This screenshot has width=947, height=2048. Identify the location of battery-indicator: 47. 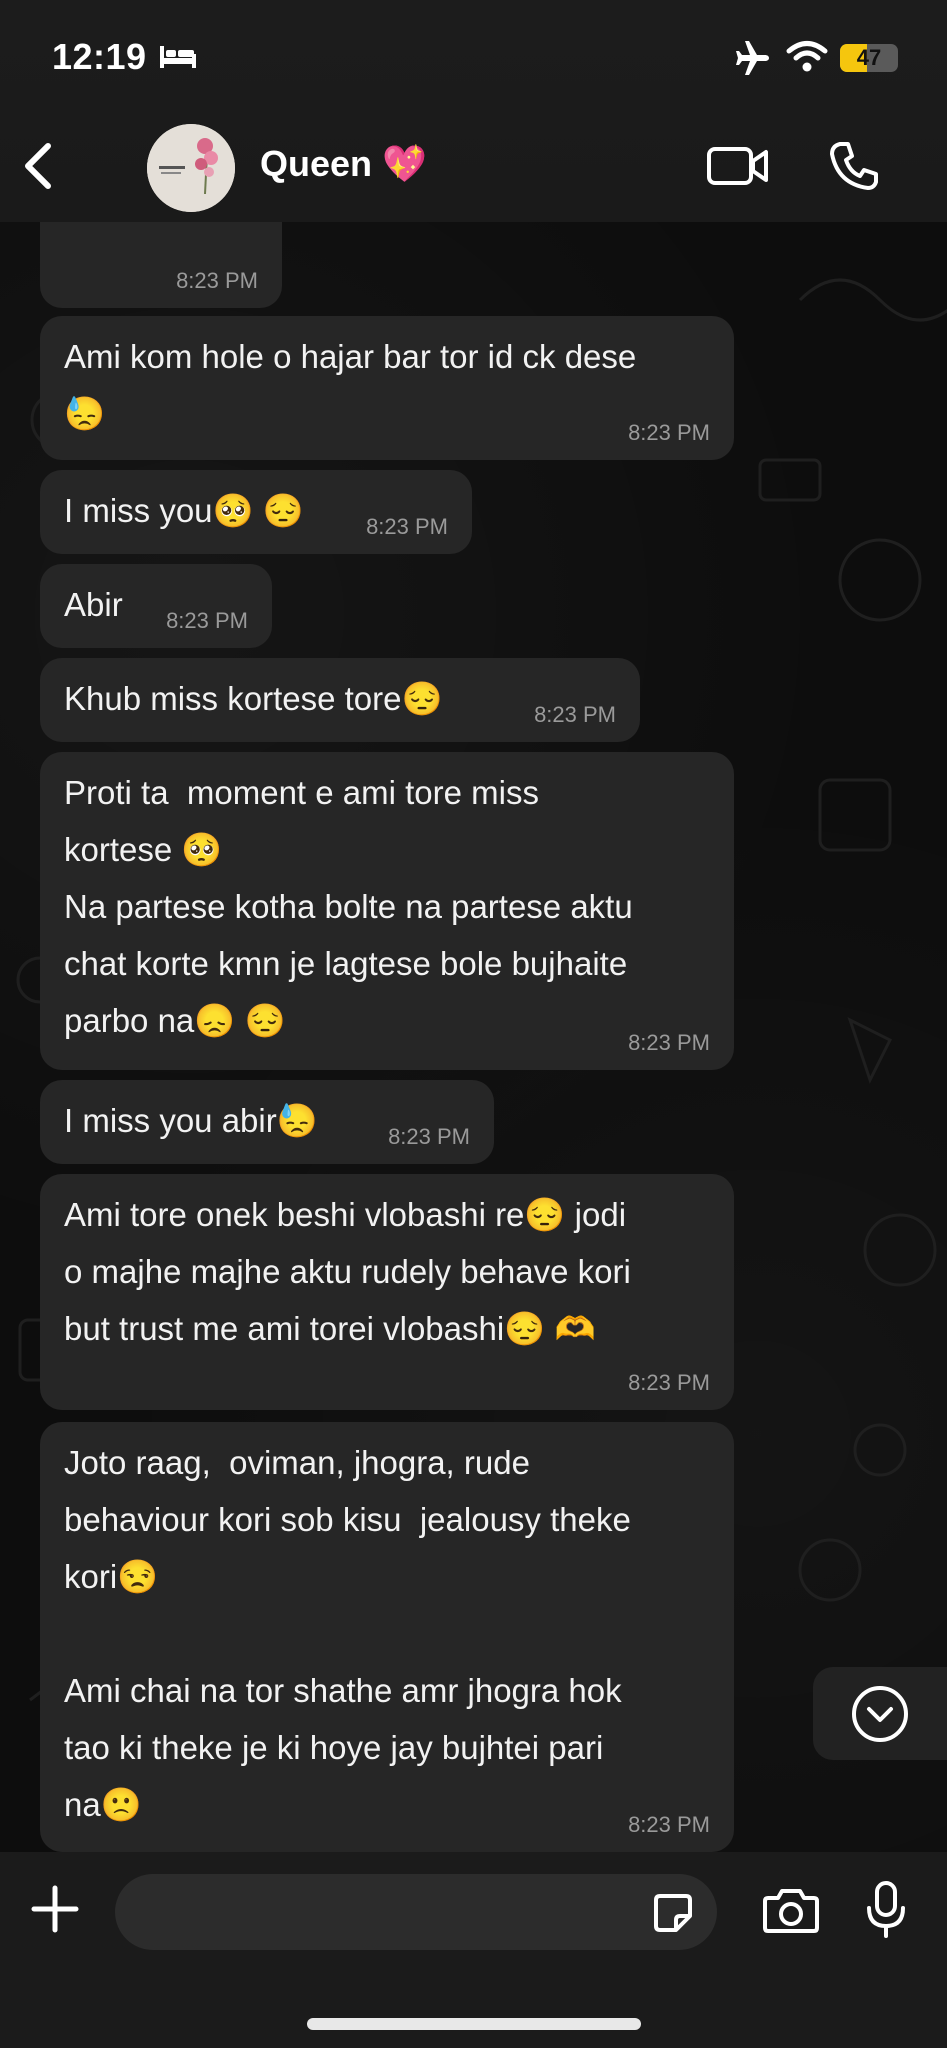
(869, 58).